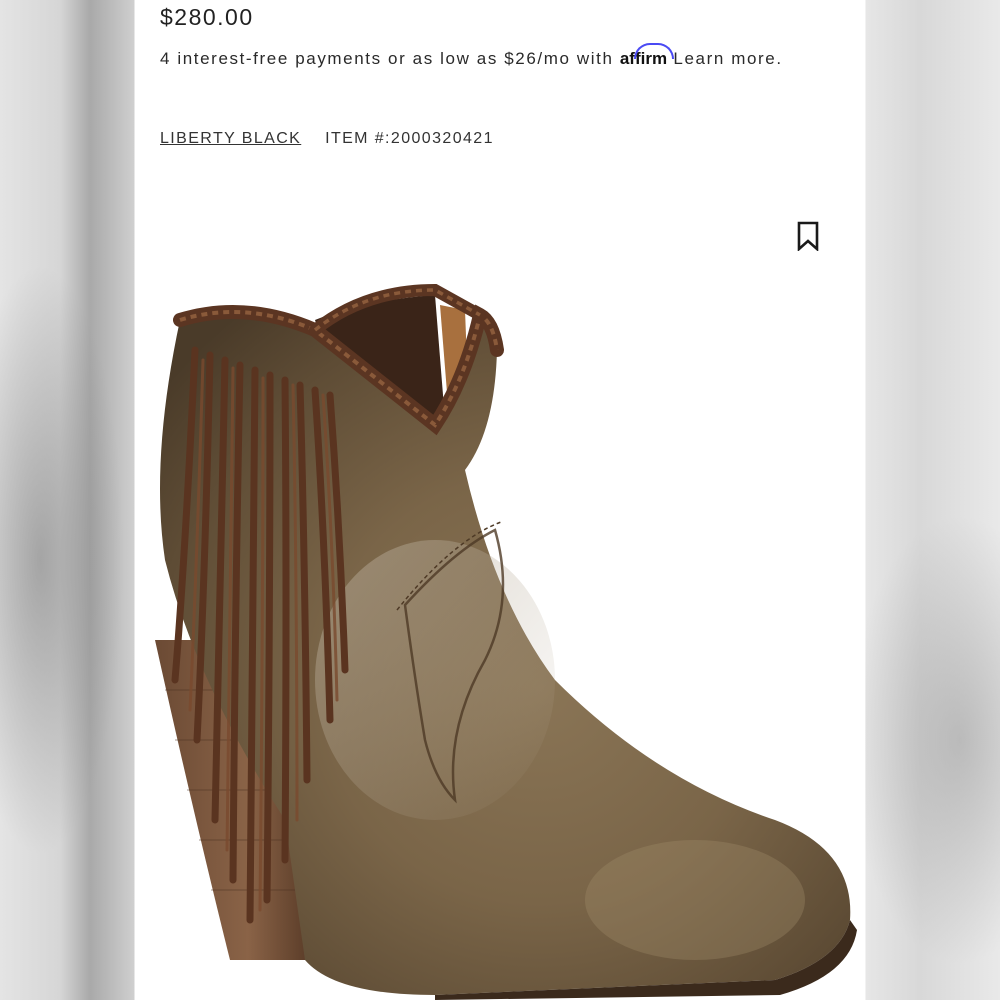 This screenshot has height=1000, width=1000. Describe the element at coordinates (808, 236) in the screenshot. I see `bookmark-icon` at that location.